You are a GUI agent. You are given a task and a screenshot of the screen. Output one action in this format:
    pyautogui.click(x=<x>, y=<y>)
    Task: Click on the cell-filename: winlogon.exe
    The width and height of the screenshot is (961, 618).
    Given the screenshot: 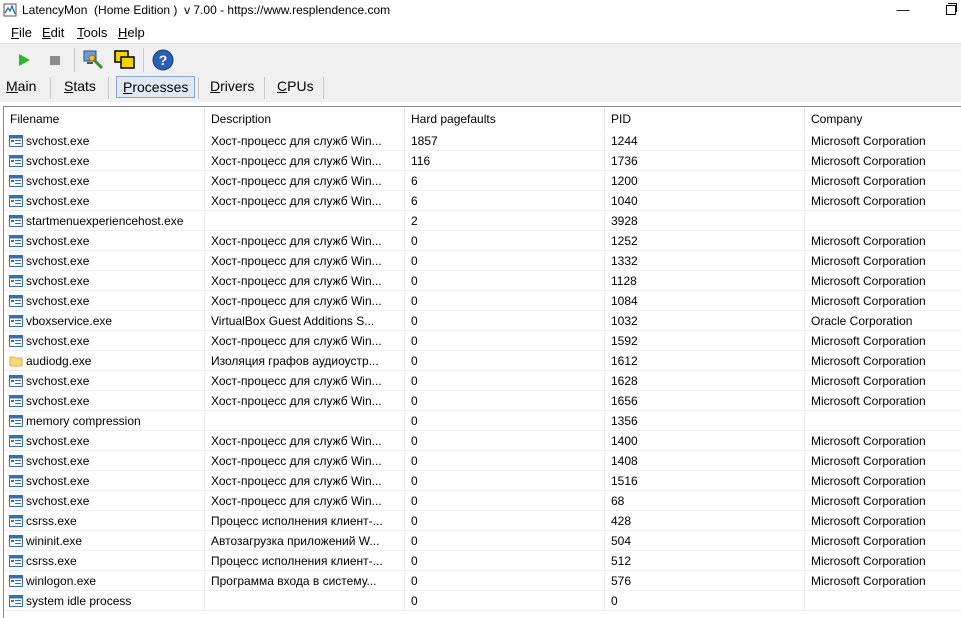 What is the action you would take?
    pyautogui.click(x=104, y=581)
    